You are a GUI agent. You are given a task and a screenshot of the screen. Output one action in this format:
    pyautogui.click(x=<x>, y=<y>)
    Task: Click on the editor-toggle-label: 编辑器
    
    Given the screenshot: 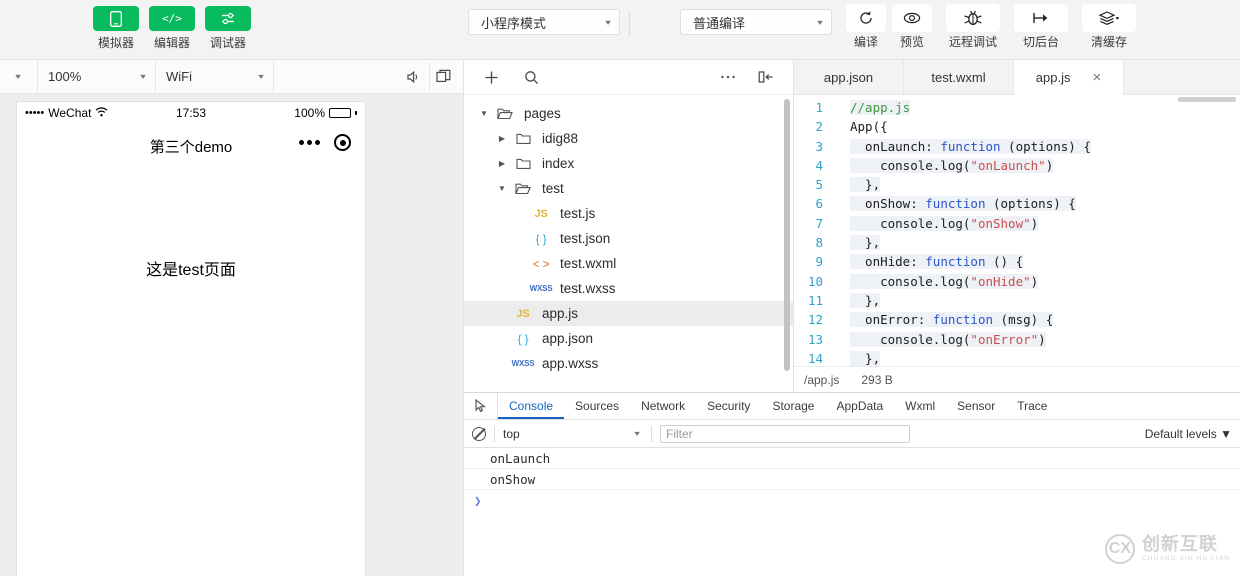 What is the action you would take?
    pyautogui.click(x=171, y=43)
    